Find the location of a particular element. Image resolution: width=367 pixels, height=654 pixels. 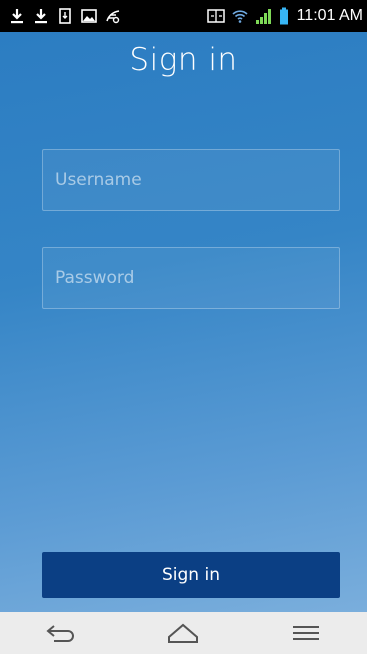

notification-icons is located at coordinates (65, 16).